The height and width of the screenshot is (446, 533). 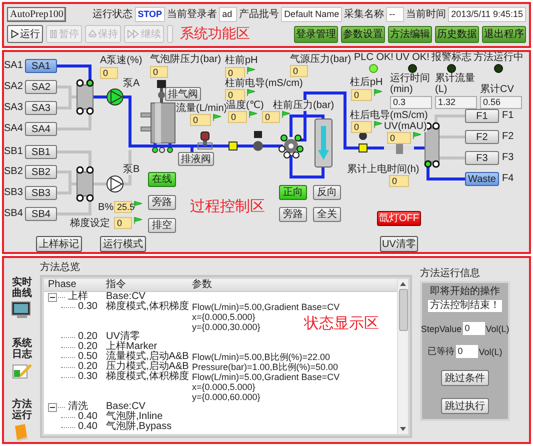 What do you see at coordinates (363, 142) in the screenshot?
I see `sensor-icon` at bounding box center [363, 142].